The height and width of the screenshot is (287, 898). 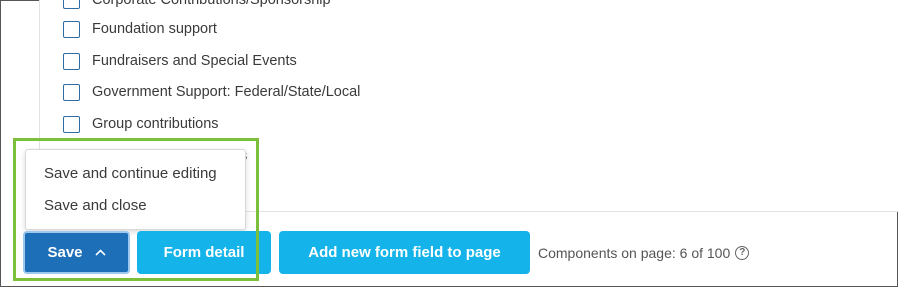 I want to click on help-icon: ?, so click(x=742, y=253).